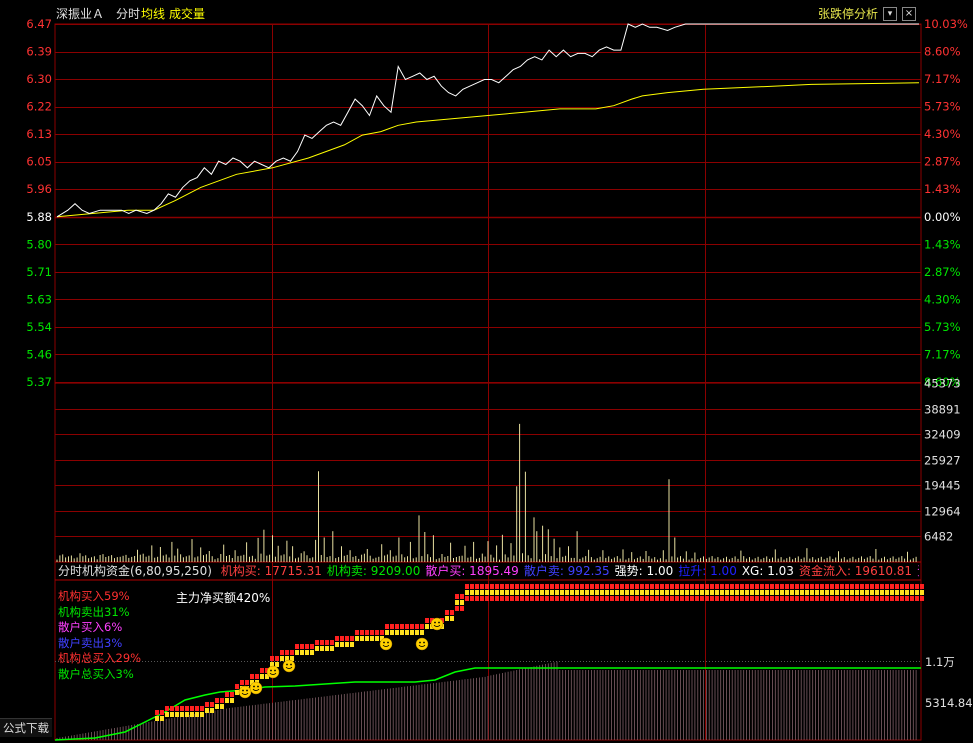 Image resolution: width=973 pixels, height=743 pixels. What do you see at coordinates (39, 24) in the screenshot?
I see `price-label: 6.47` at bounding box center [39, 24].